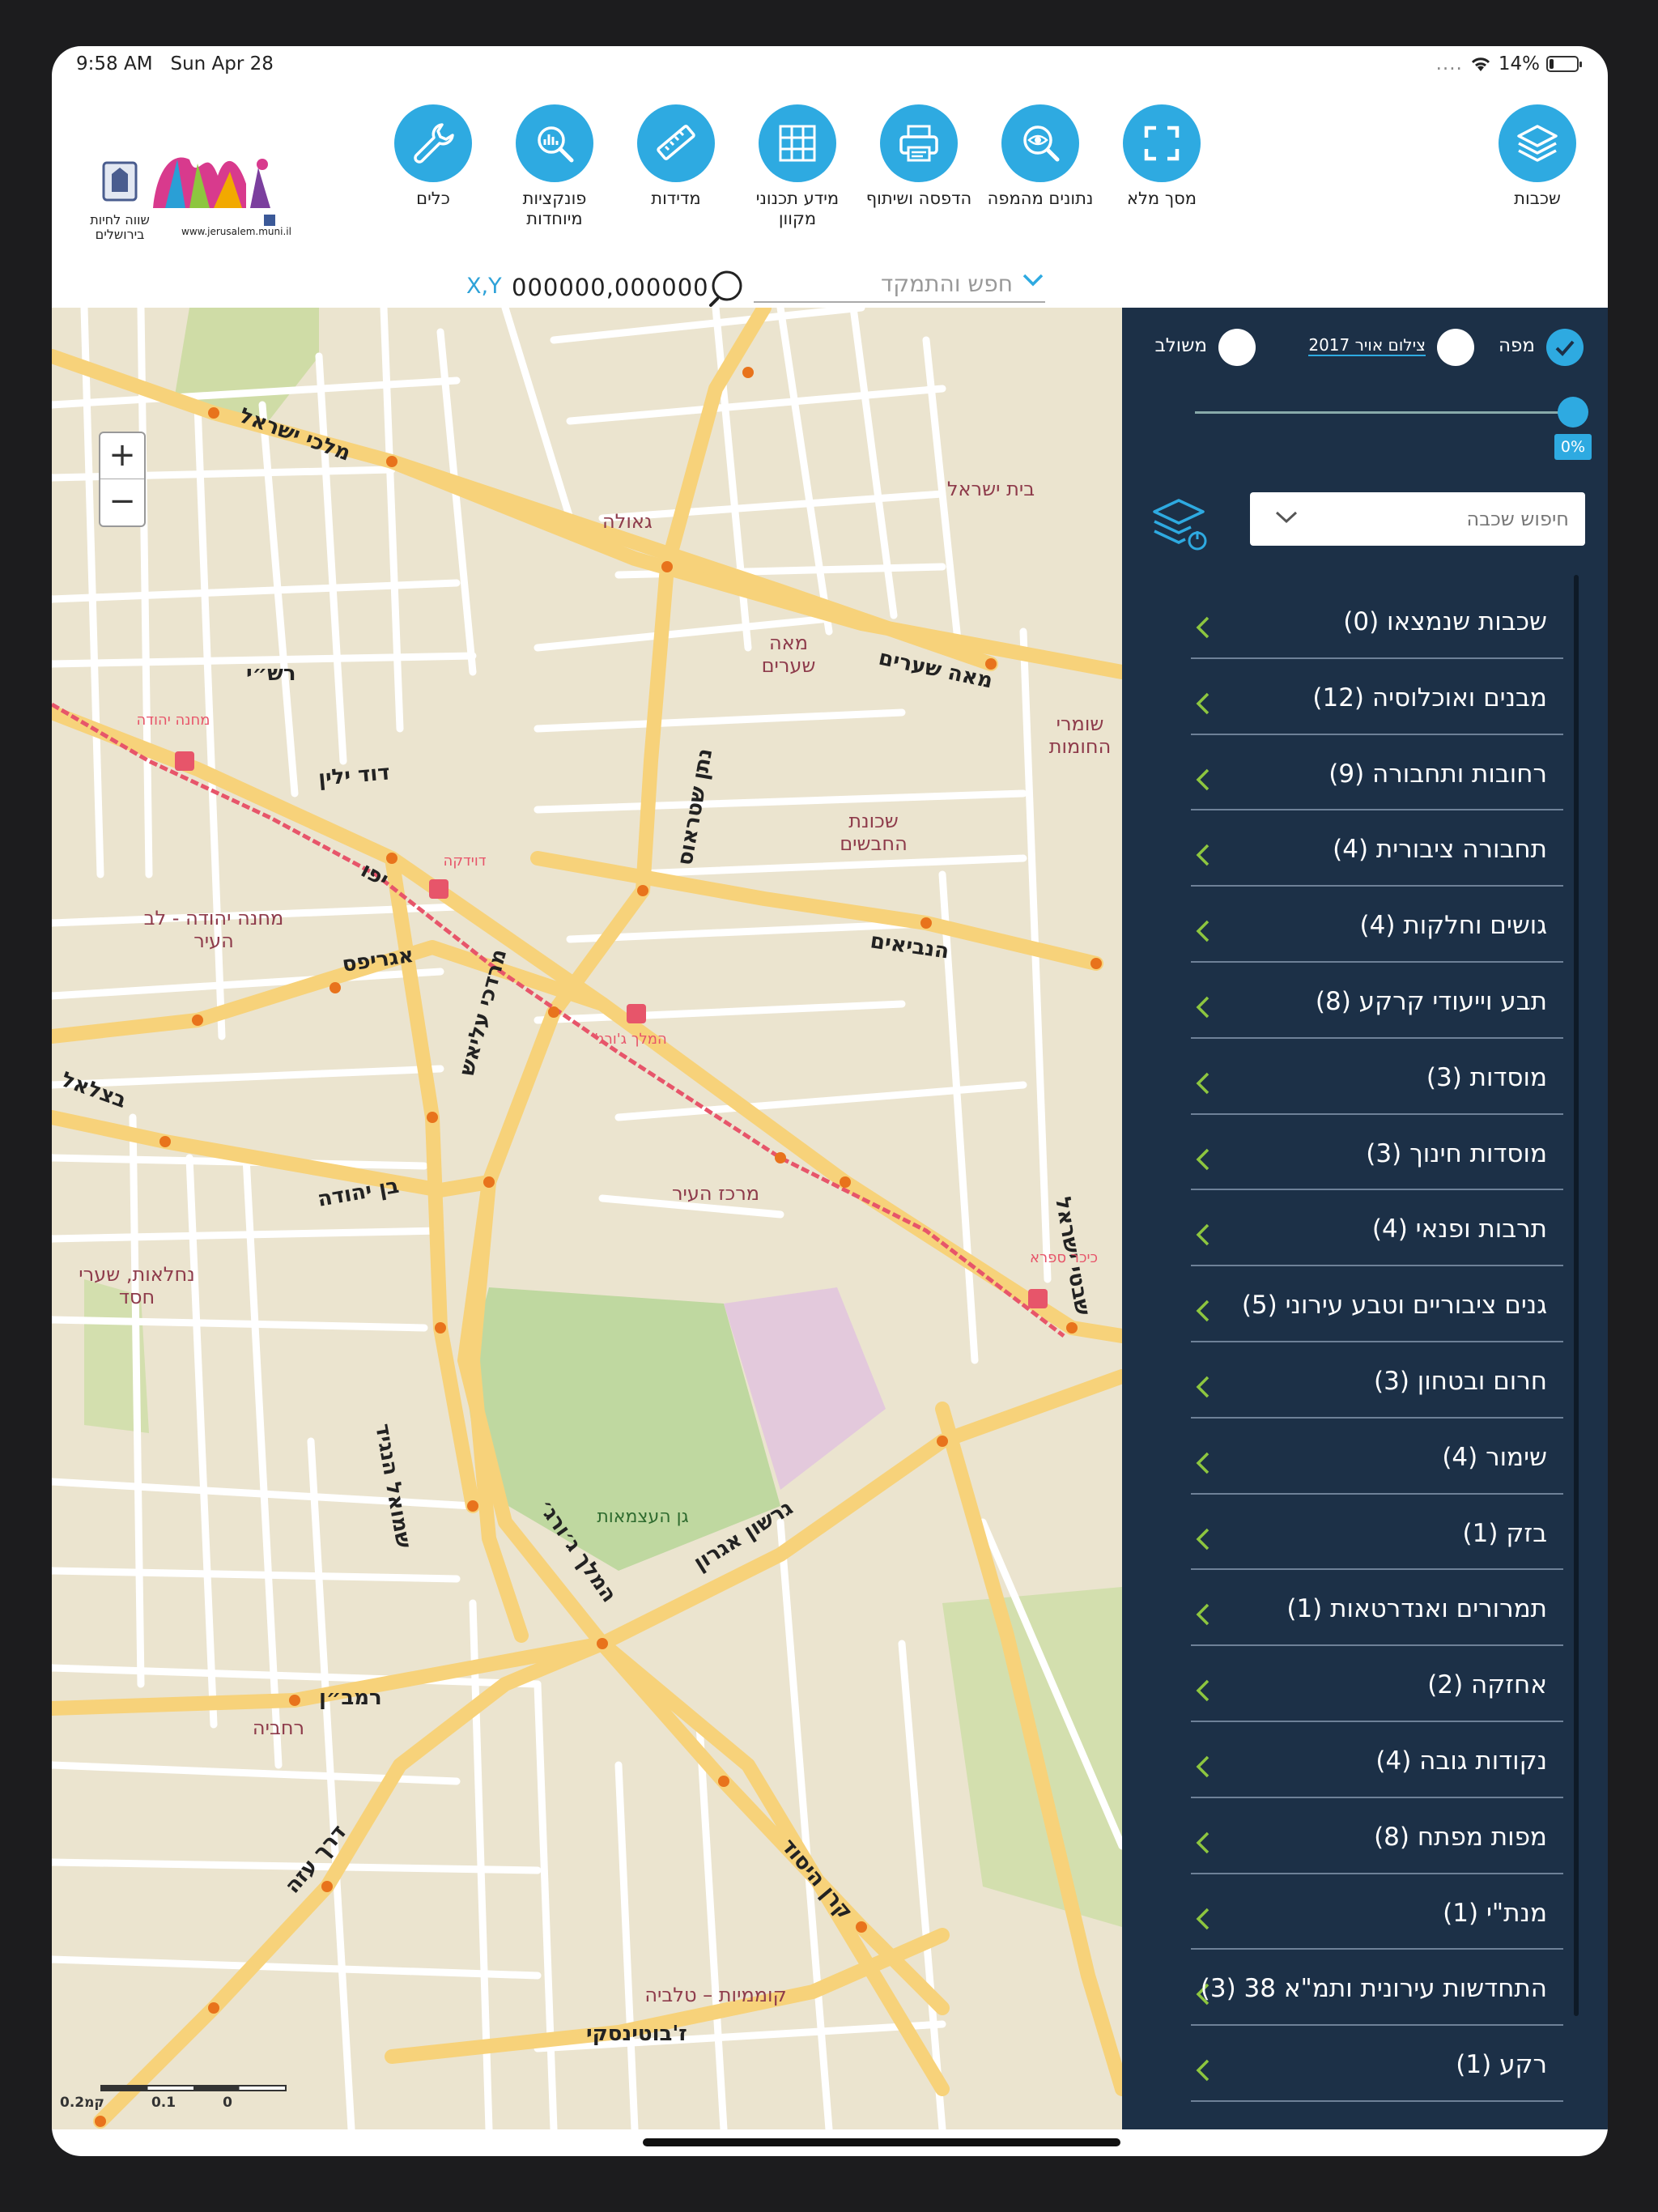 Image resolution: width=1658 pixels, height=2212 pixels. Describe the element at coordinates (1460, 1381) in the screenshot. I see `layer-group-label: חרום ובטחון (3)` at that location.